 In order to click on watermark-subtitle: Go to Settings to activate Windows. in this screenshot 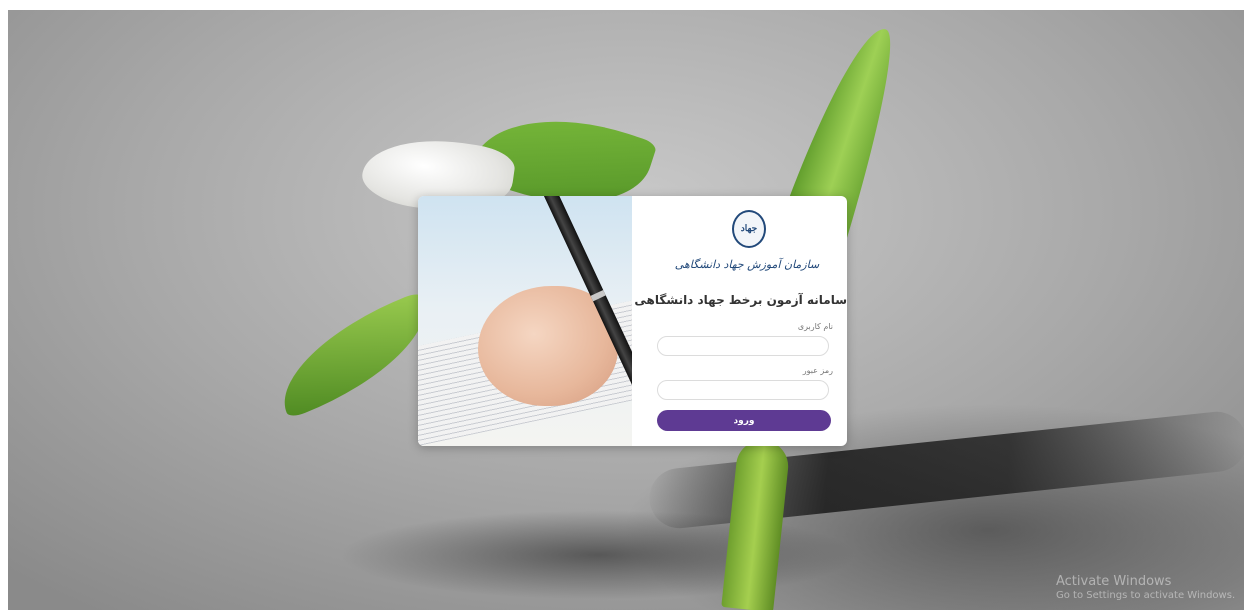, I will do `click(1146, 595)`.